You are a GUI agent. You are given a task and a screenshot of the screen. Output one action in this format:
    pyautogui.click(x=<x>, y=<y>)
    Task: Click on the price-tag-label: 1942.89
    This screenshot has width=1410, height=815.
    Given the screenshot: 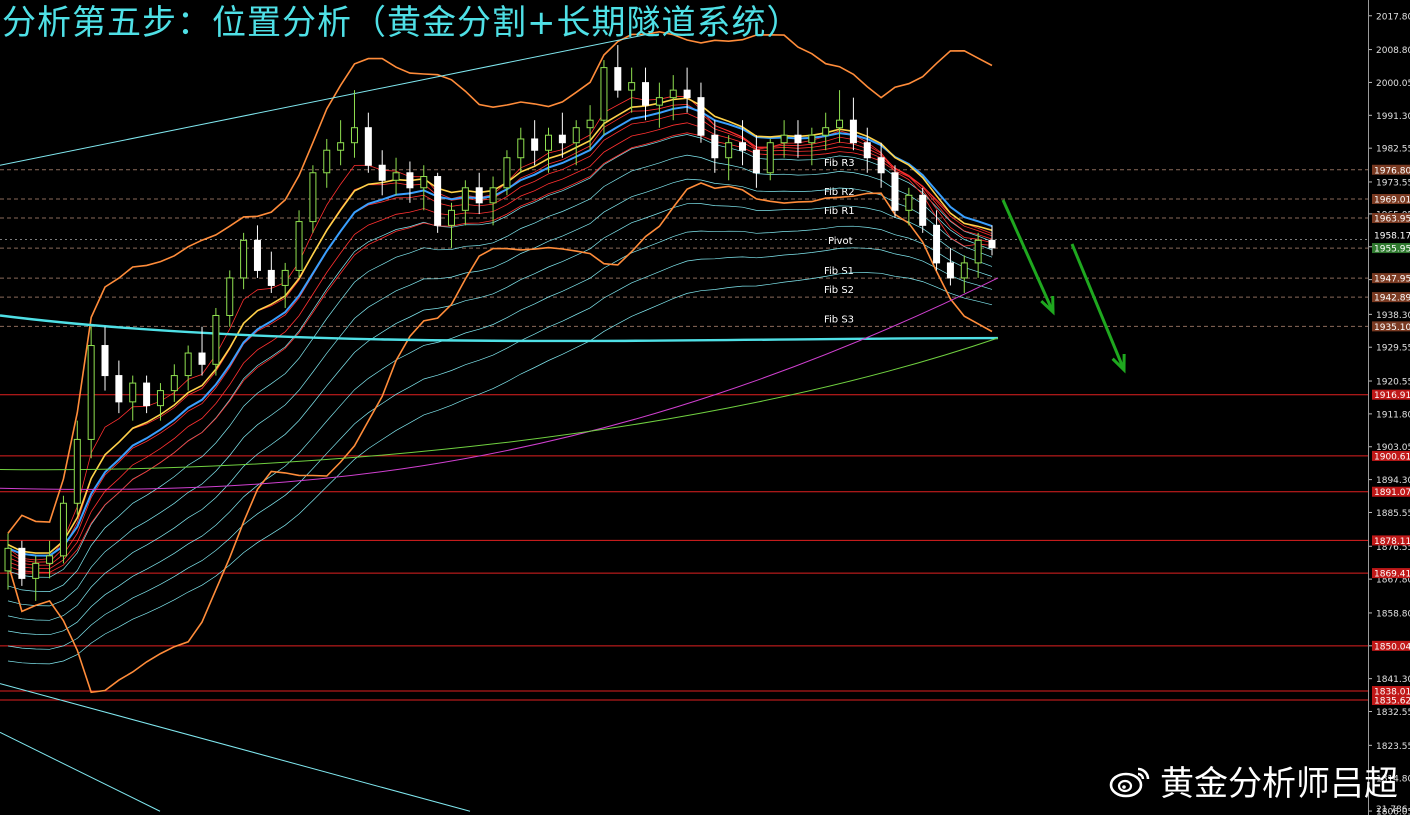 What is the action you would take?
    pyautogui.click(x=1392, y=299)
    